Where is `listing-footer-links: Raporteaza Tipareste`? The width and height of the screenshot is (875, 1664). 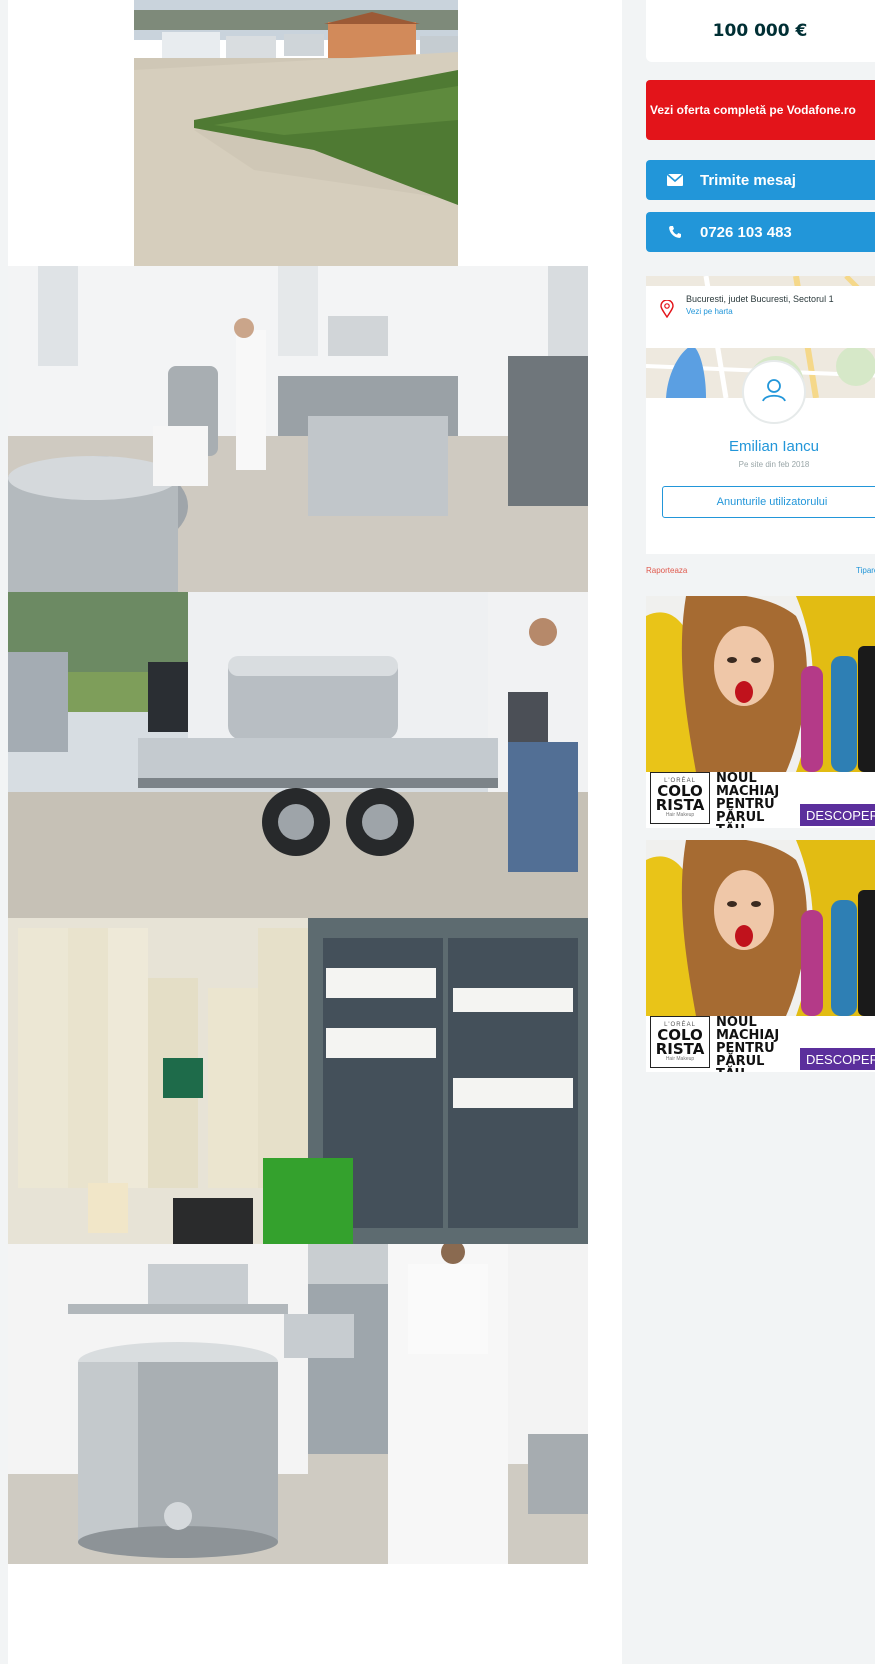 listing-footer-links: Raporteaza Tipareste is located at coordinates (760, 573).